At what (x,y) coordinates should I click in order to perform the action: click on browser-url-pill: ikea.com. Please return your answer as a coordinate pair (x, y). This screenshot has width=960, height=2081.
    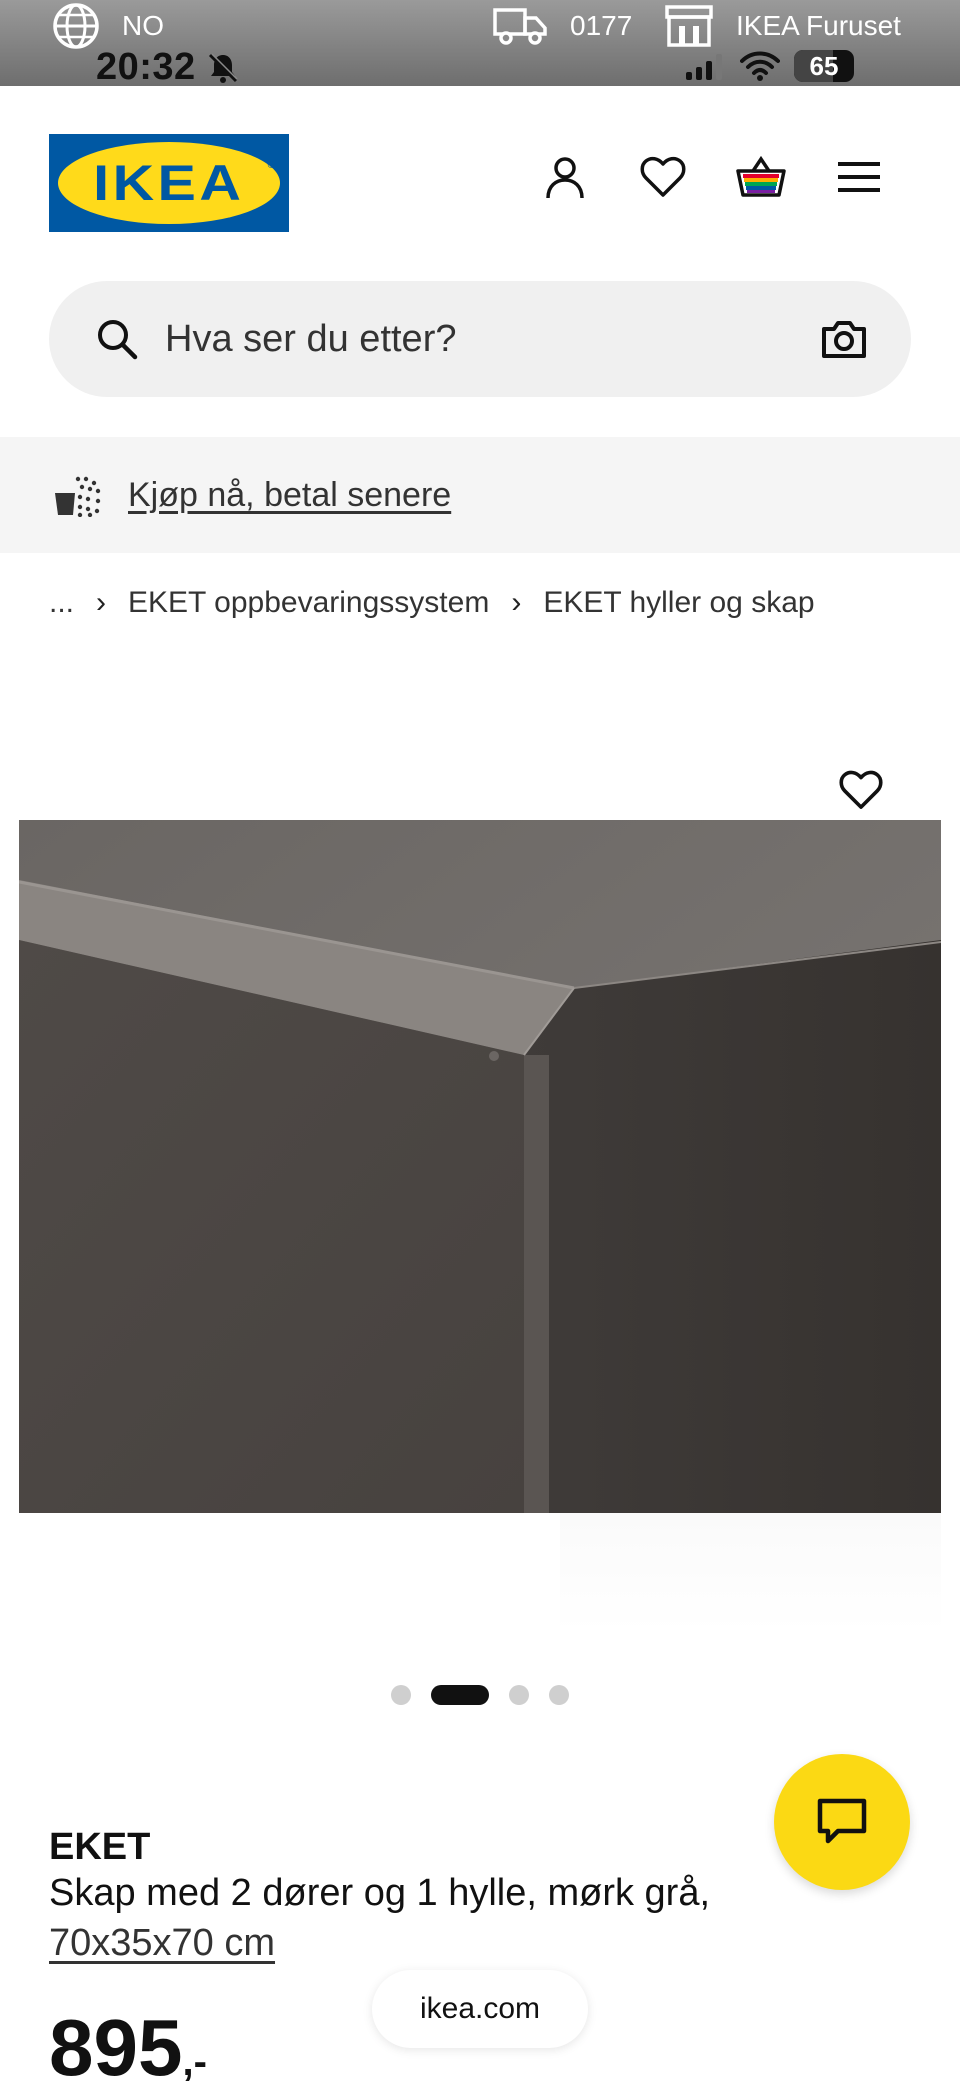
    Looking at the image, I should click on (480, 2009).